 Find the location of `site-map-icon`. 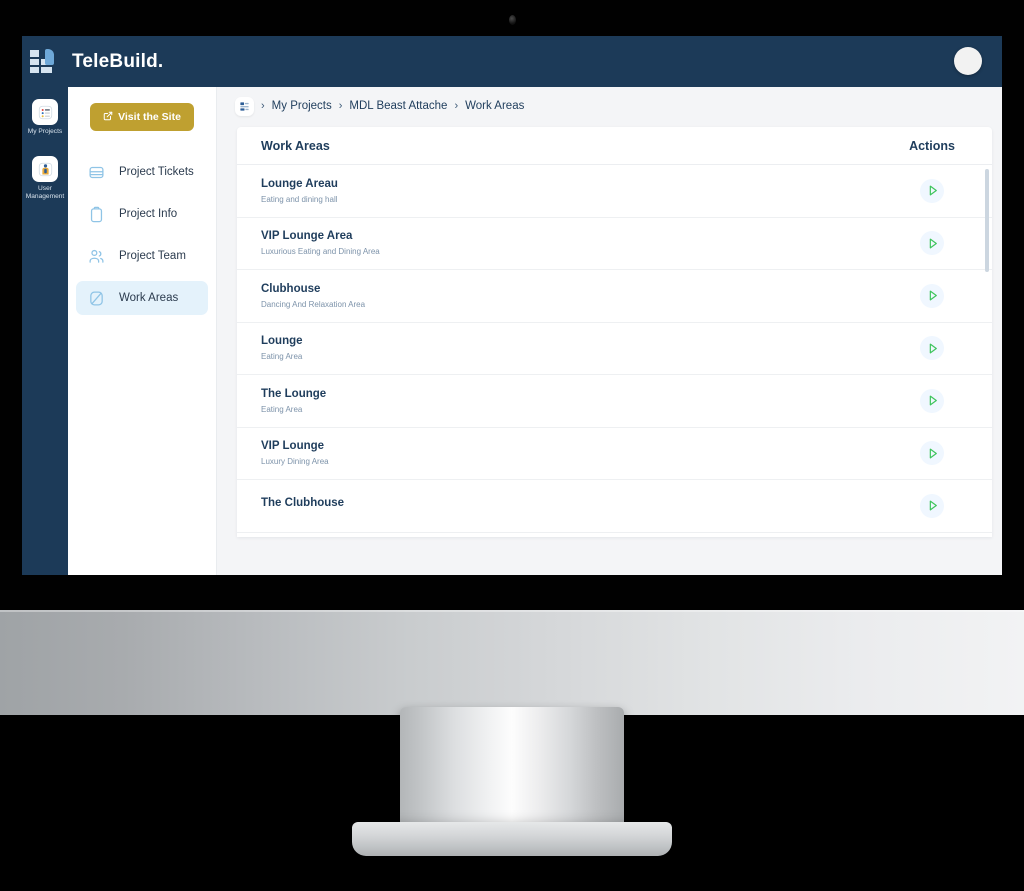

site-map-icon is located at coordinates (244, 106).